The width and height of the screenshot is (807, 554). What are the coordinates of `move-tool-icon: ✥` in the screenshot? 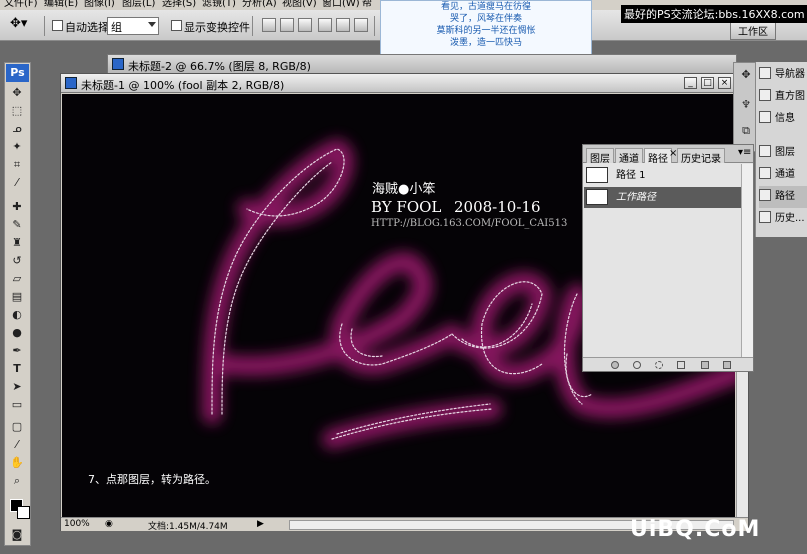 It's located at (17, 93).